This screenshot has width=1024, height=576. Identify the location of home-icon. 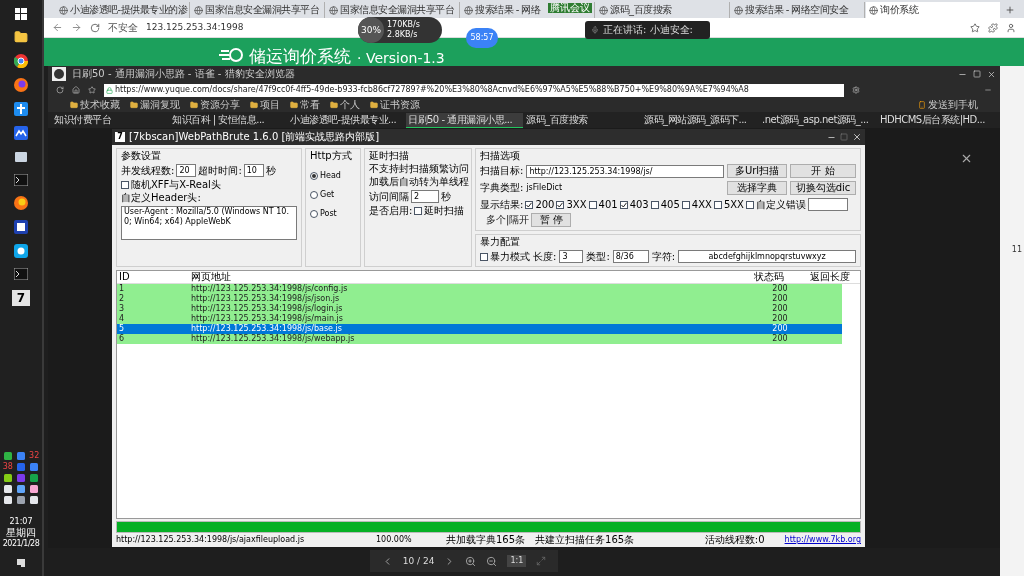
(76, 90).